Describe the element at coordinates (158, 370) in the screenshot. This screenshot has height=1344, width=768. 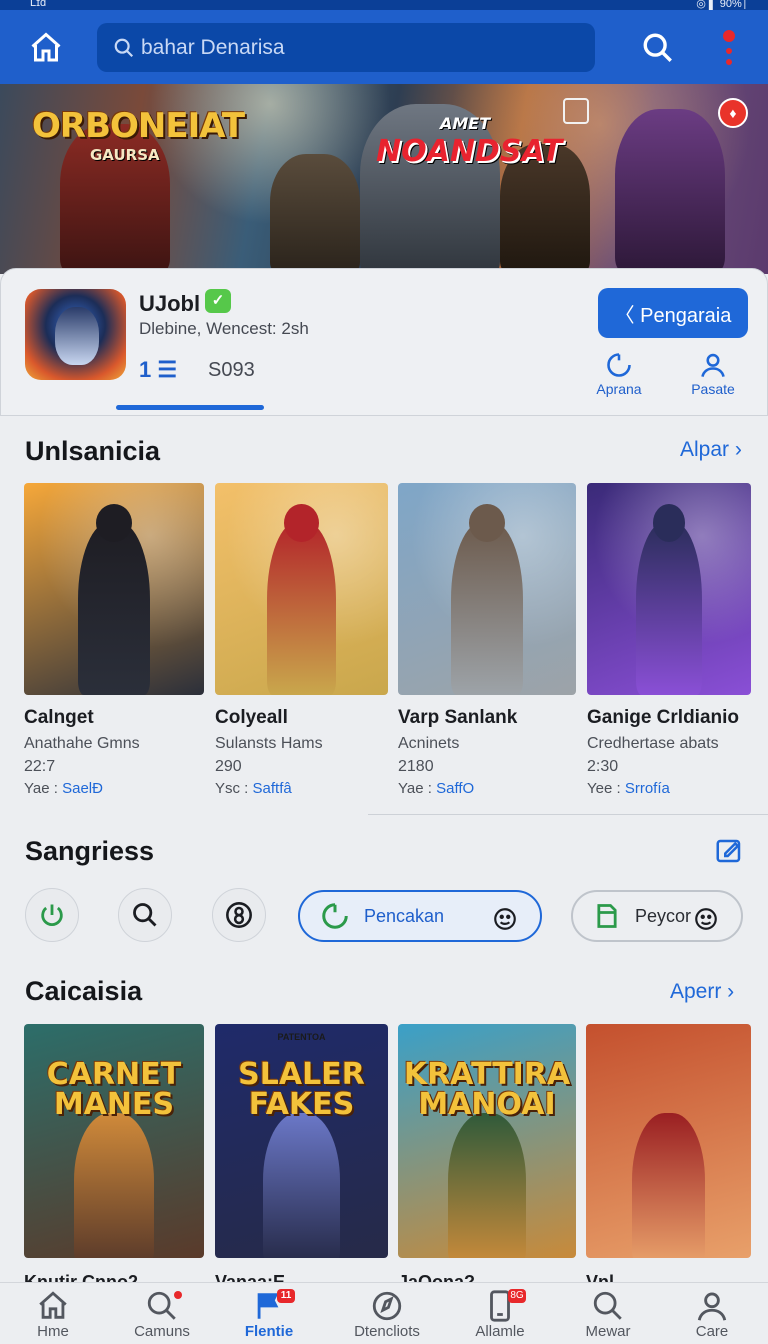
I see `app-stat-primary: 1 ☰` at that location.